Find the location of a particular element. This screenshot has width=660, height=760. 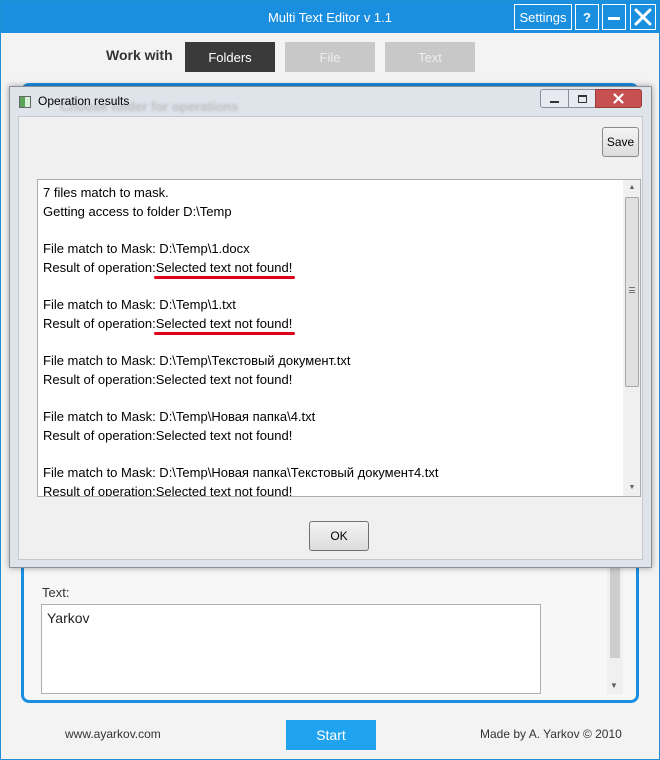

text-input: Yarkov is located at coordinates (291, 649).